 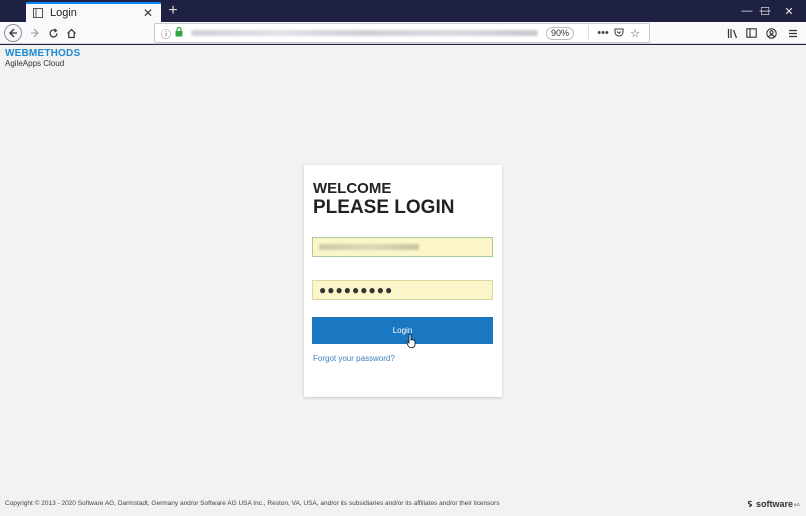 I want to click on sidebar-icon, so click(x=751, y=33).